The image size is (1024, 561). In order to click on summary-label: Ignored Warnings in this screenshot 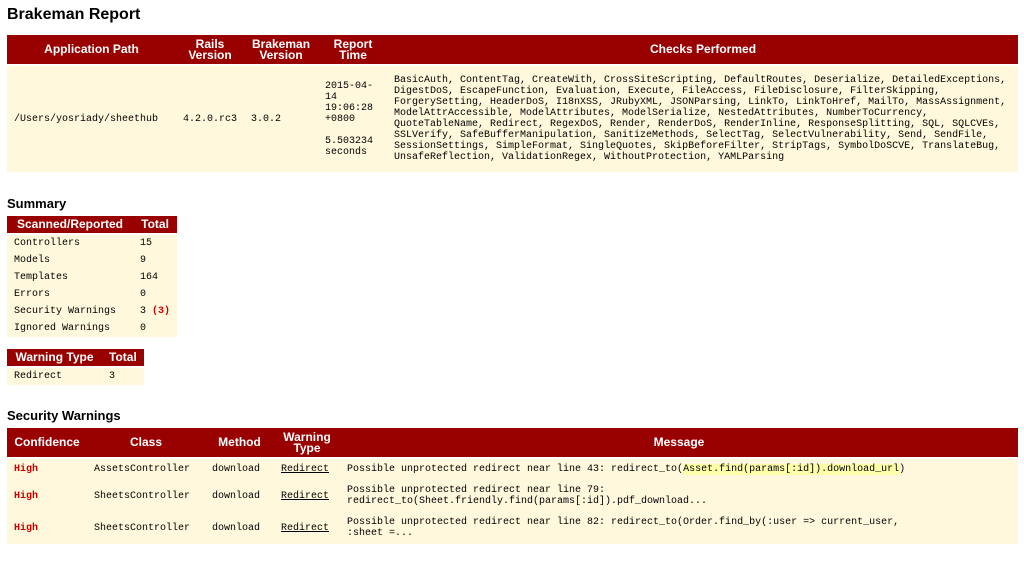, I will do `click(70, 328)`.